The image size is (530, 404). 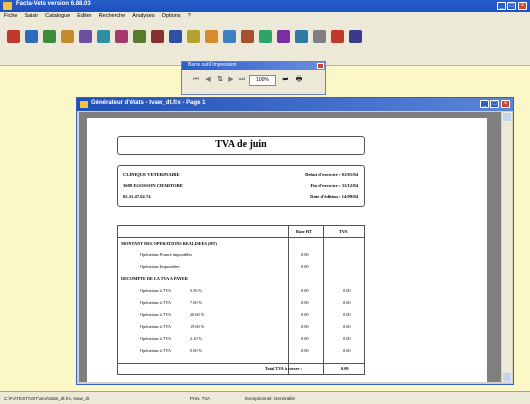 What do you see at coordinates (10, 16) in the screenshot?
I see `menu-fiche: Fiche` at bounding box center [10, 16].